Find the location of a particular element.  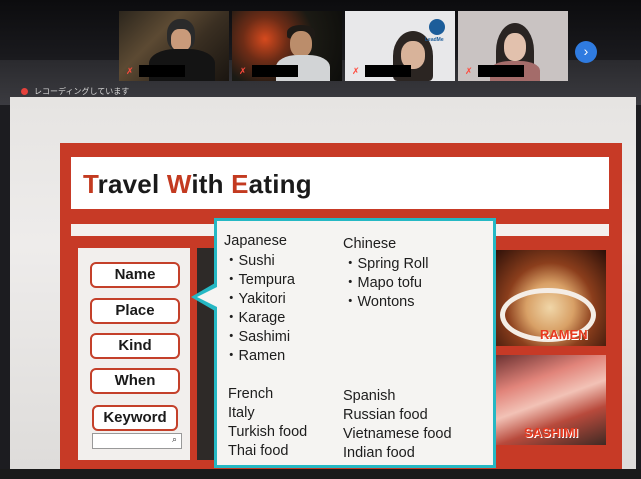

participant-video-1: ✗ is located at coordinates (174, 46).